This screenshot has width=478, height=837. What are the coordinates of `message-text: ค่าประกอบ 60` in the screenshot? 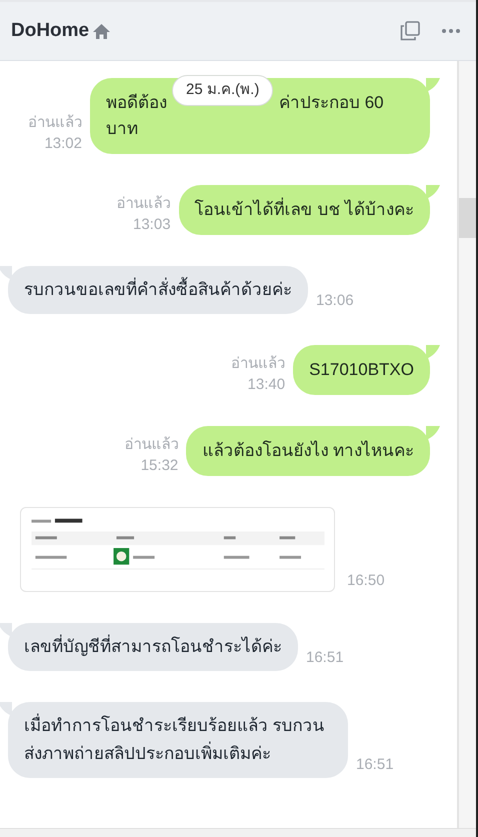 It's located at (331, 103).